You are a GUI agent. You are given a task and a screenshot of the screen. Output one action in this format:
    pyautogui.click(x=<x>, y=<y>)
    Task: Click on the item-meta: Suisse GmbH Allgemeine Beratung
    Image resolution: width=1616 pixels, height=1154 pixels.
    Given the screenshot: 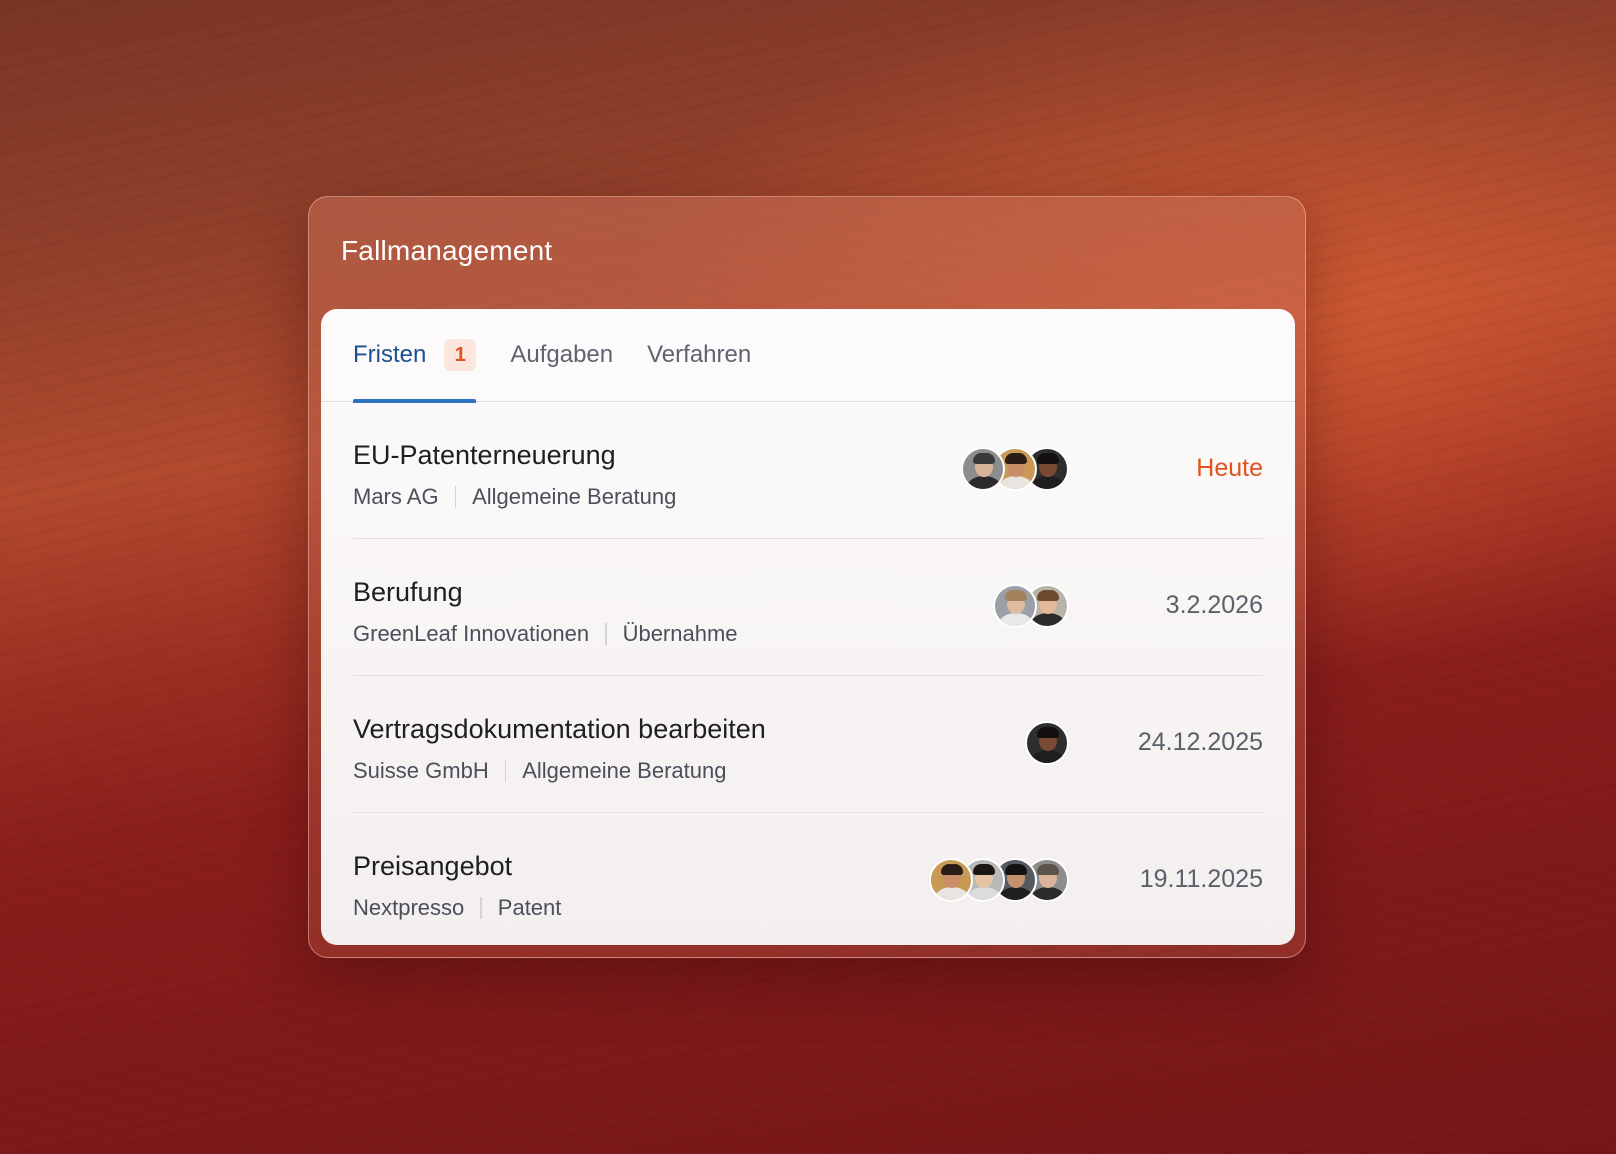 What is the action you would take?
    pyautogui.click(x=539, y=771)
    